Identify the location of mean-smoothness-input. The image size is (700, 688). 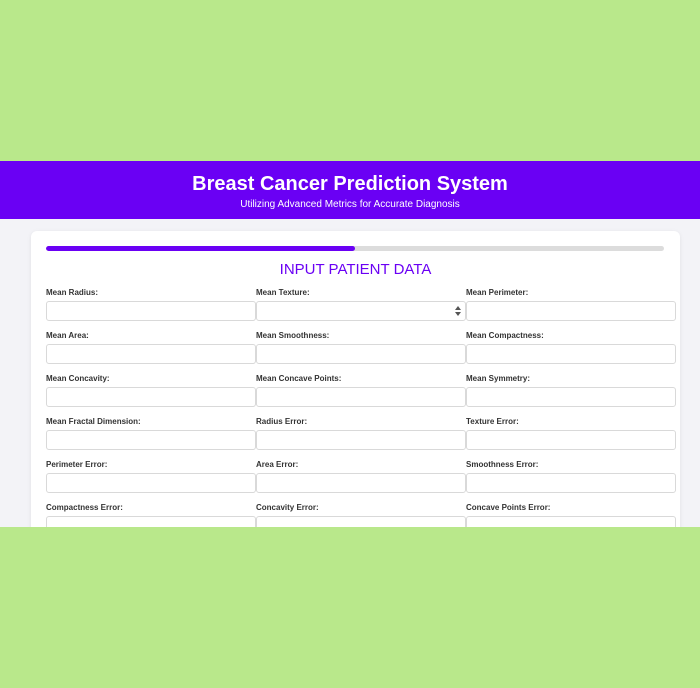
(361, 354).